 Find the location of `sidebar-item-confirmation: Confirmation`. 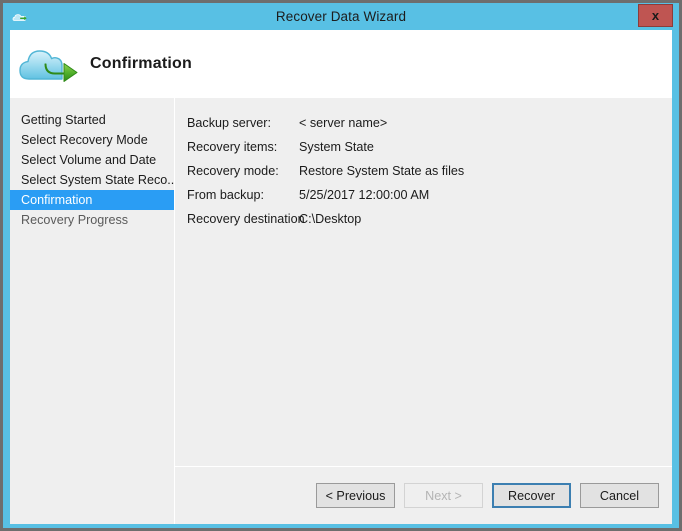

sidebar-item-confirmation: Confirmation is located at coordinates (92, 200).